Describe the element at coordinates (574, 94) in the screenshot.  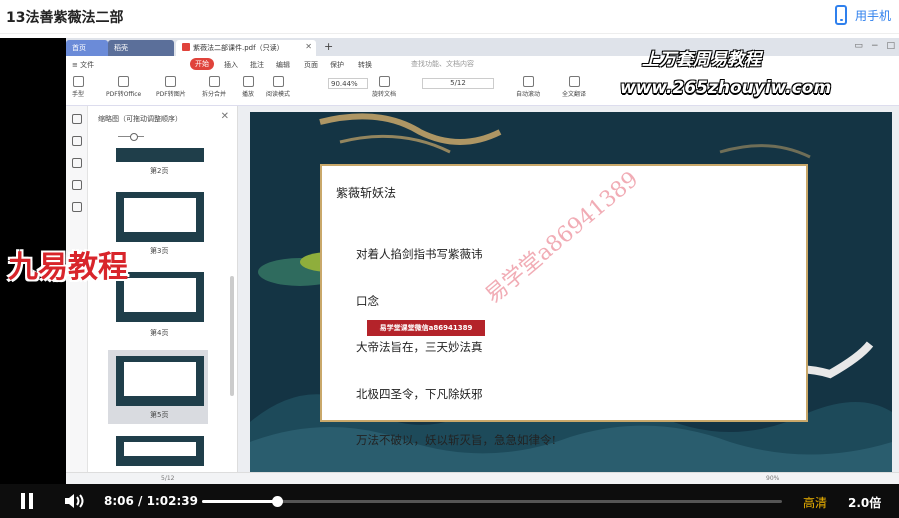
I see `tool-translate-label: 全文翻译` at that location.